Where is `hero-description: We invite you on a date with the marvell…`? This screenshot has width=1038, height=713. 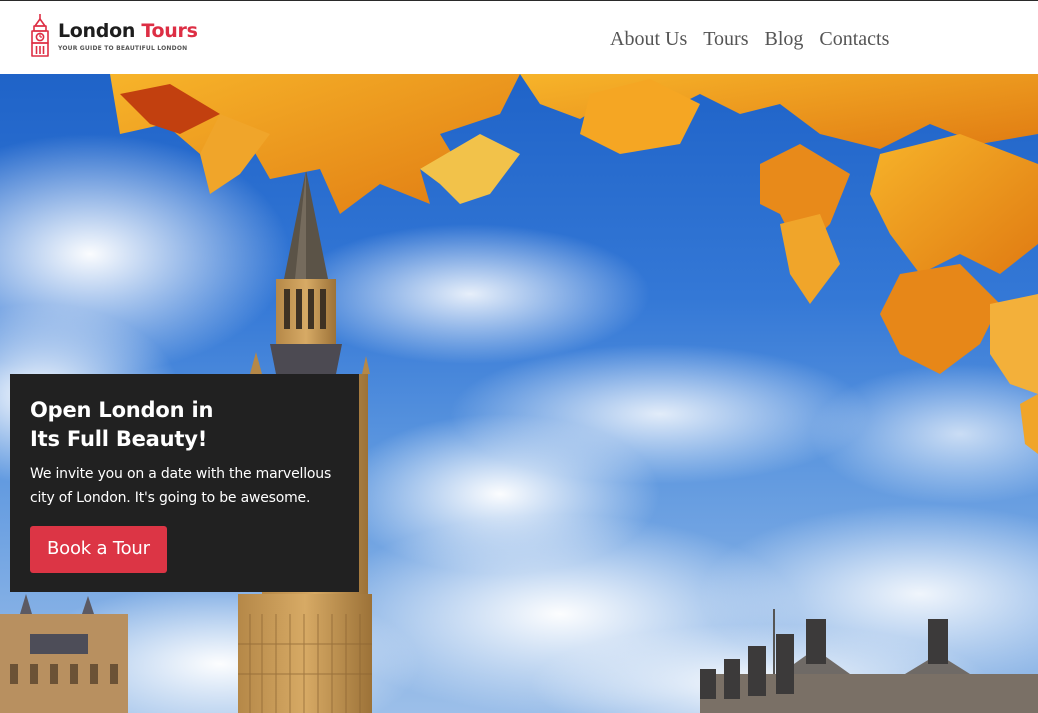
hero-description: We invite you on a date with the marvell… is located at coordinates (181, 486).